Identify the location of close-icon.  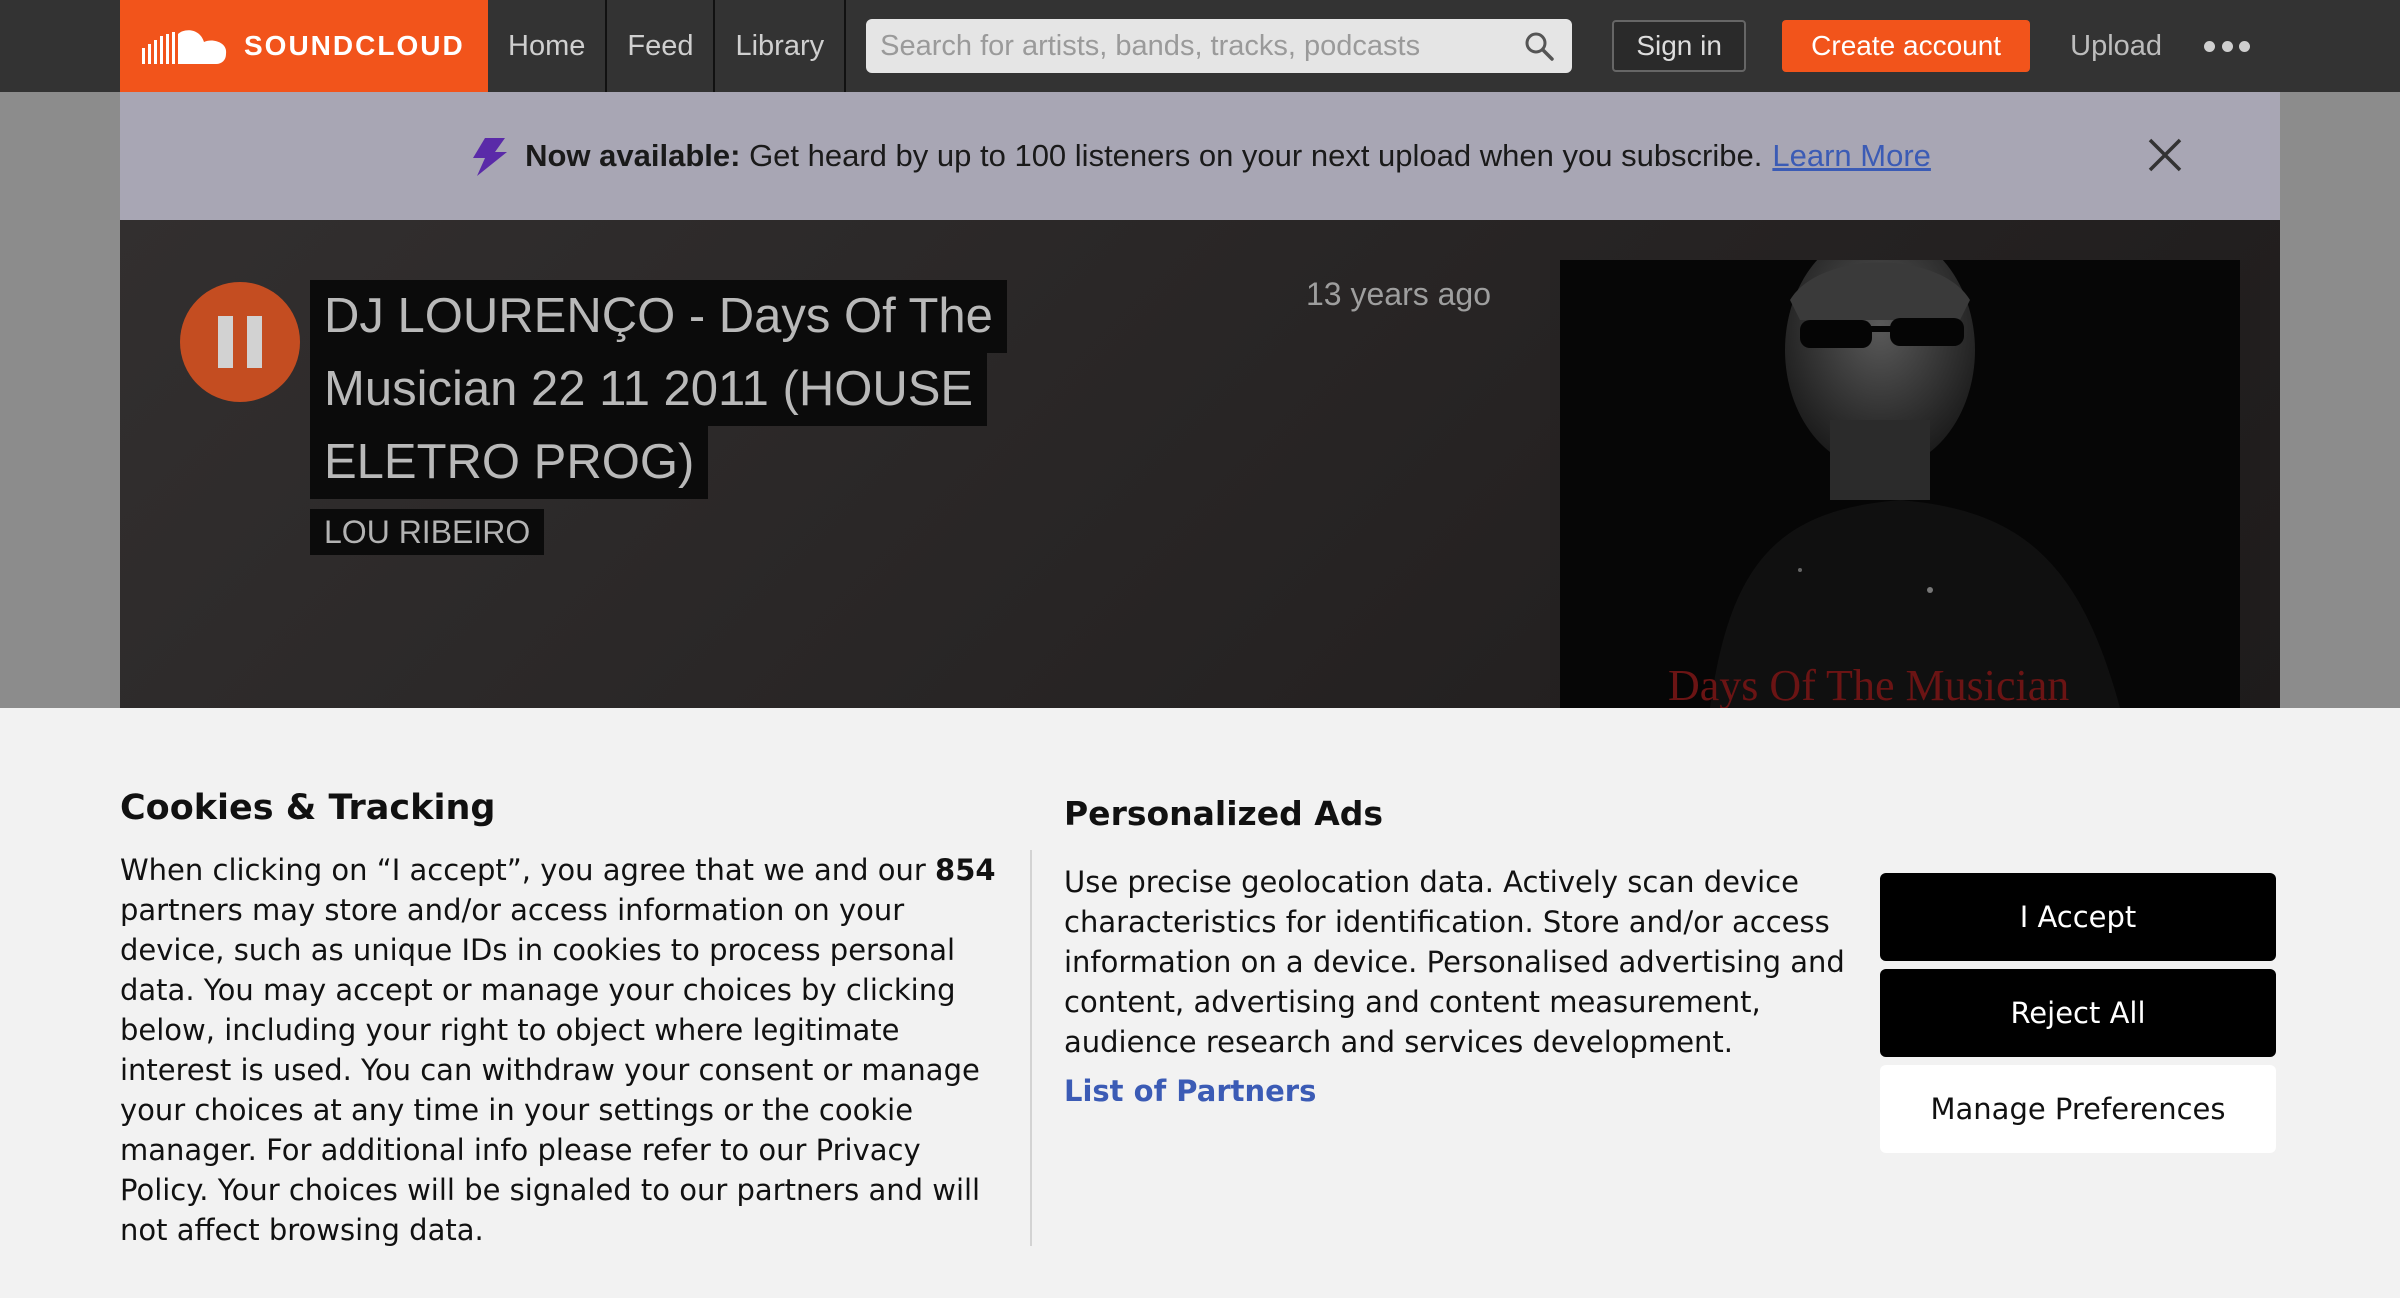
(2165, 155).